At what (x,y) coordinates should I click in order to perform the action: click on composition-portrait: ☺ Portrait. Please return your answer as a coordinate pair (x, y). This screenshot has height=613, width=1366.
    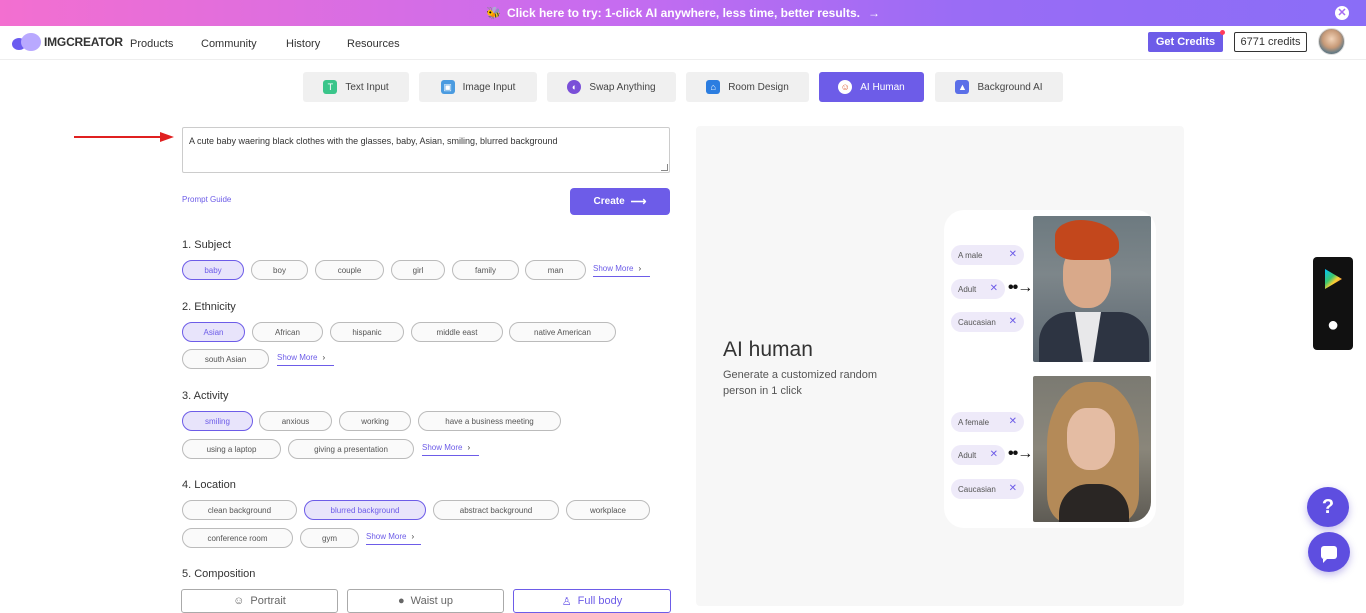
    Looking at the image, I should click on (259, 601).